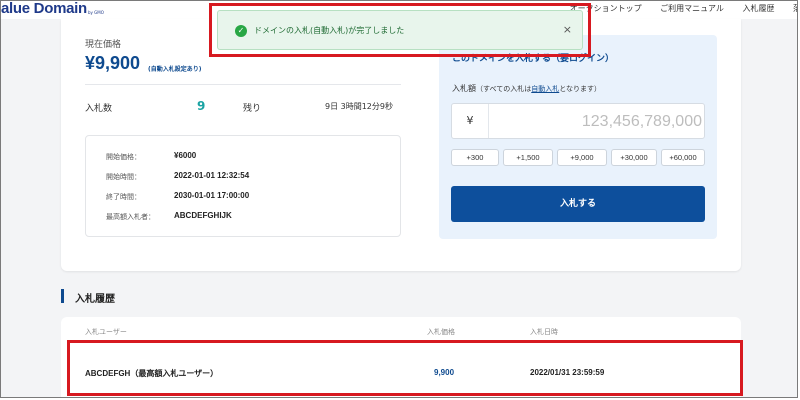 The height and width of the screenshot is (400, 800). Describe the element at coordinates (243, 84) in the screenshot. I see `price-divider` at that location.